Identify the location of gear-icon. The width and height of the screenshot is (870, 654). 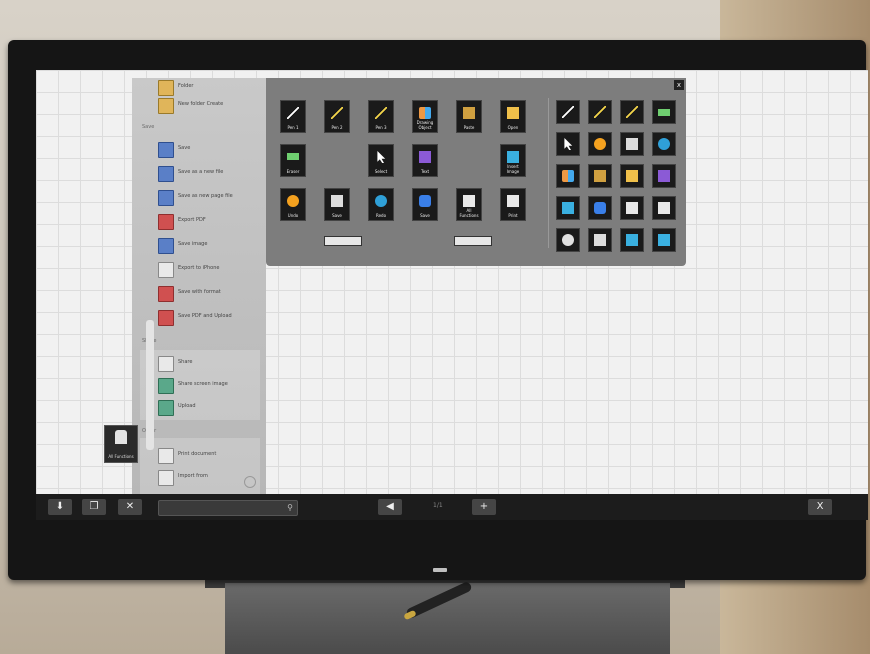
(250, 482).